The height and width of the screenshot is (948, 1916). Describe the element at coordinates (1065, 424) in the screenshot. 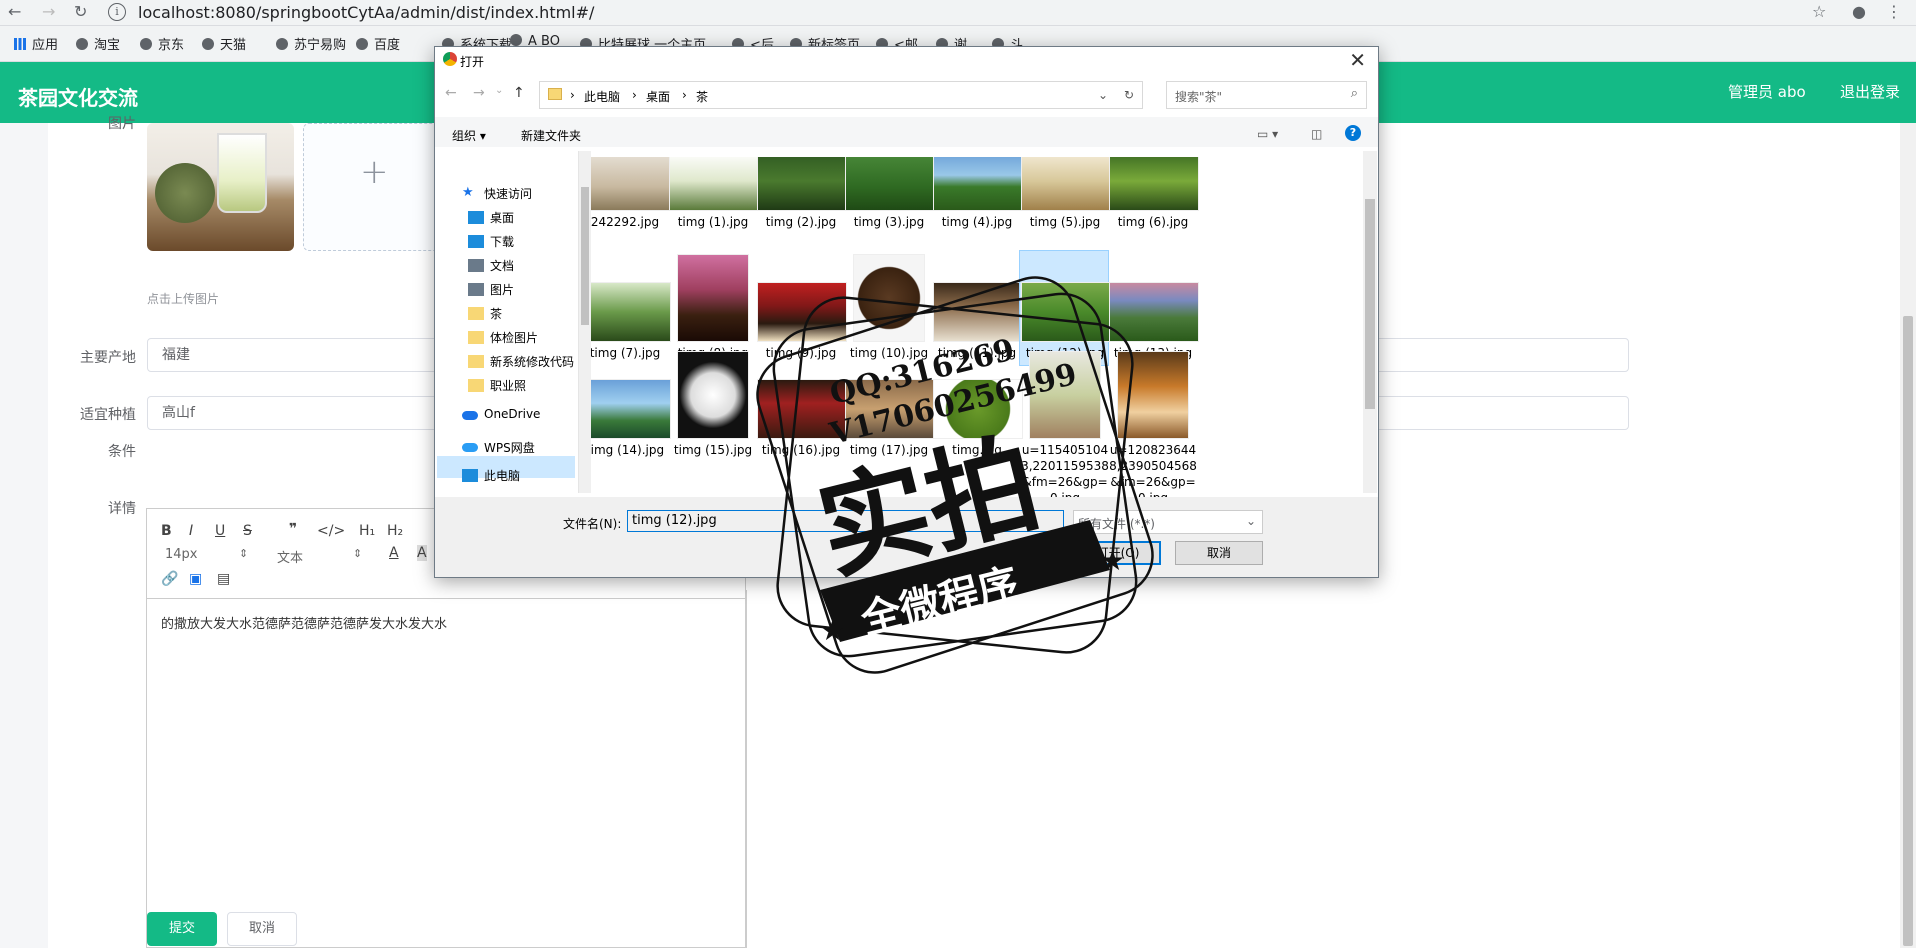

I see `file-item: u=1154051043,2201159538&fm=26&gp=0.jpg` at that location.